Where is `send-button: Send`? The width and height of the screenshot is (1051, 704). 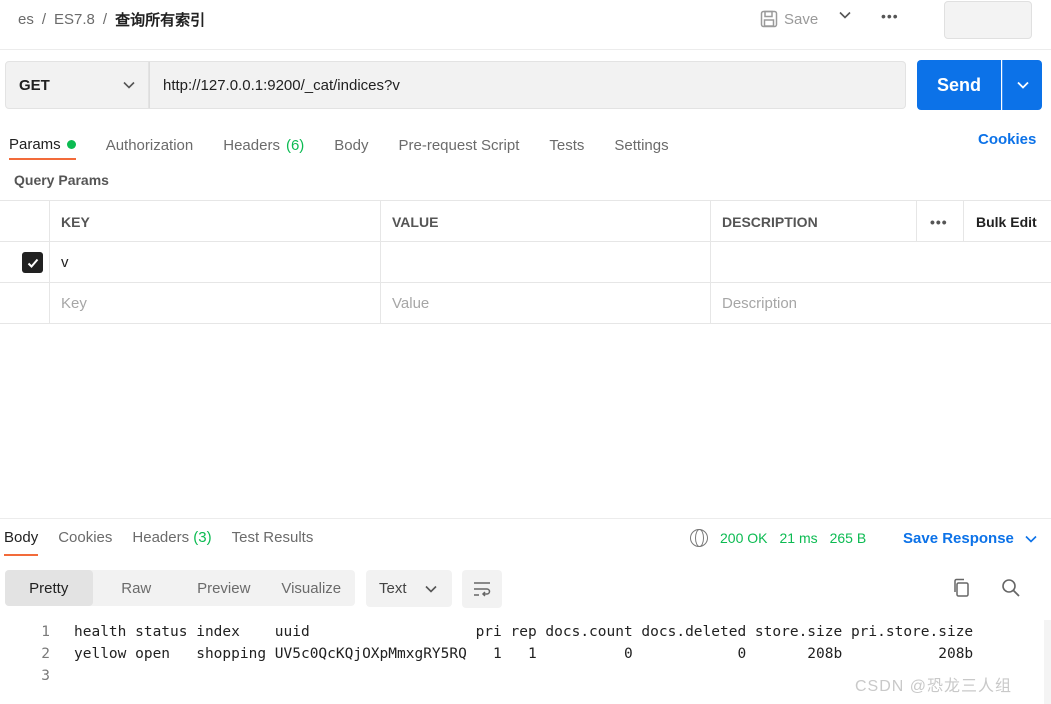
send-button: Send is located at coordinates (959, 85).